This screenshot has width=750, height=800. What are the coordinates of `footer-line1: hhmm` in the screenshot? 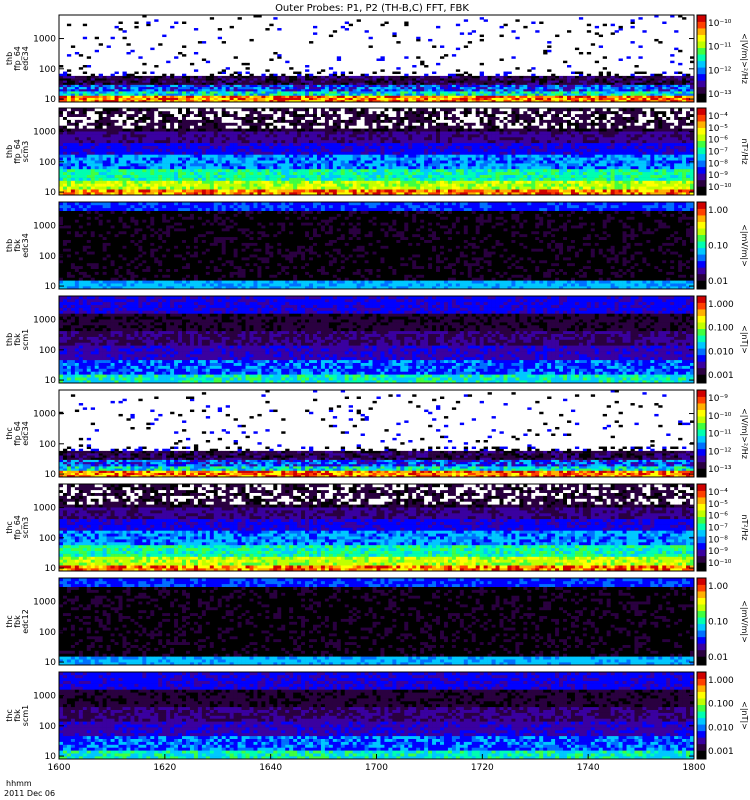 It's located at (19, 783).